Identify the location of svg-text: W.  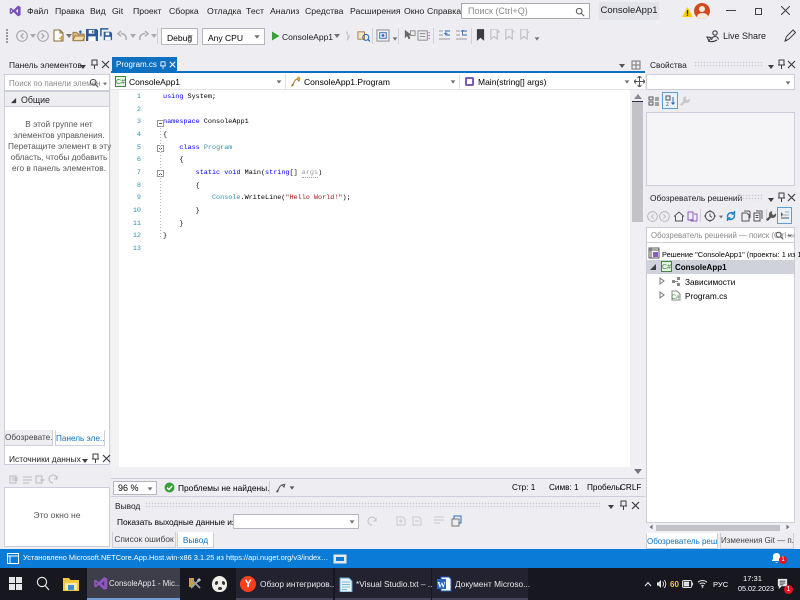
(441, 585).